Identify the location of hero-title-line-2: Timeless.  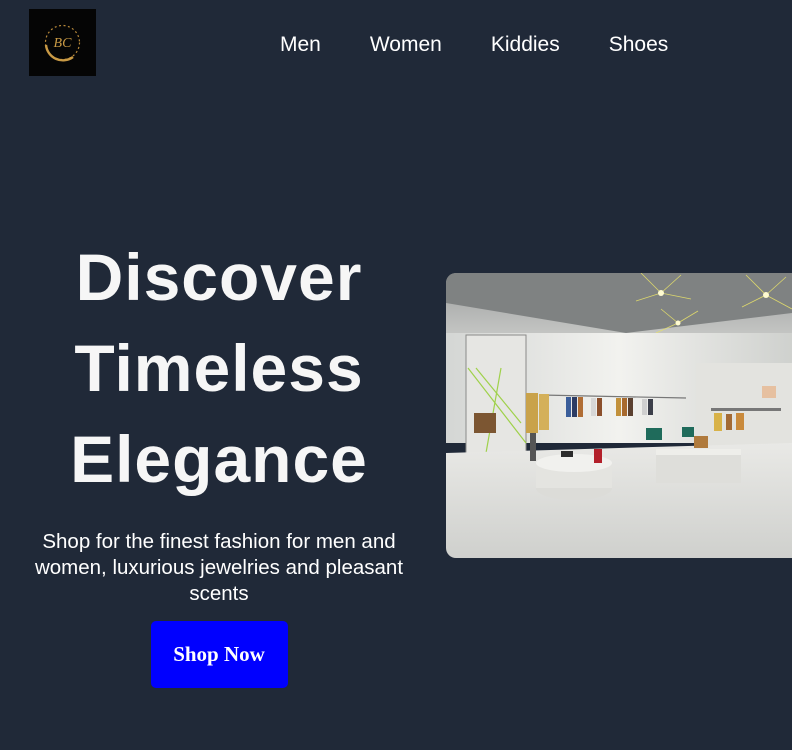
(219, 368).